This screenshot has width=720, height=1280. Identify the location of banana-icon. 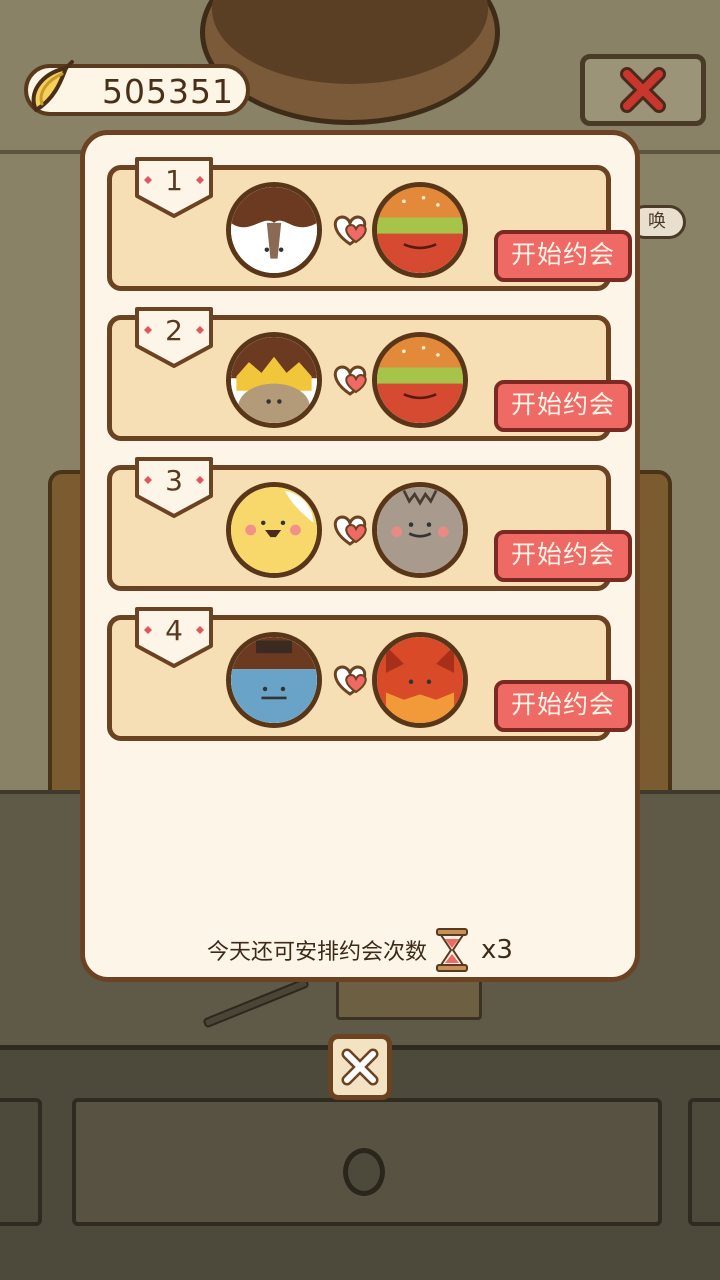
(54, 90).